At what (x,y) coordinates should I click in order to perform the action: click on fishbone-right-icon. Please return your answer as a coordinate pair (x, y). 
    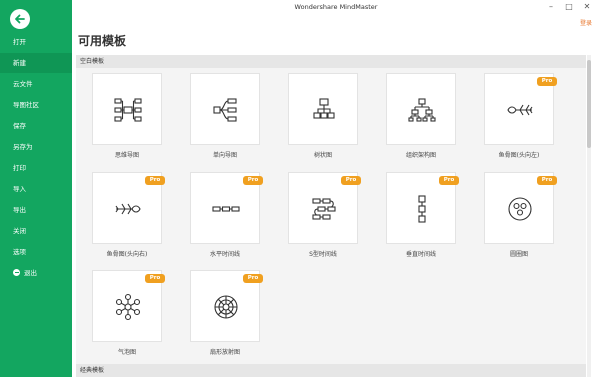
    Looking at the image, I should click on (128, 209).